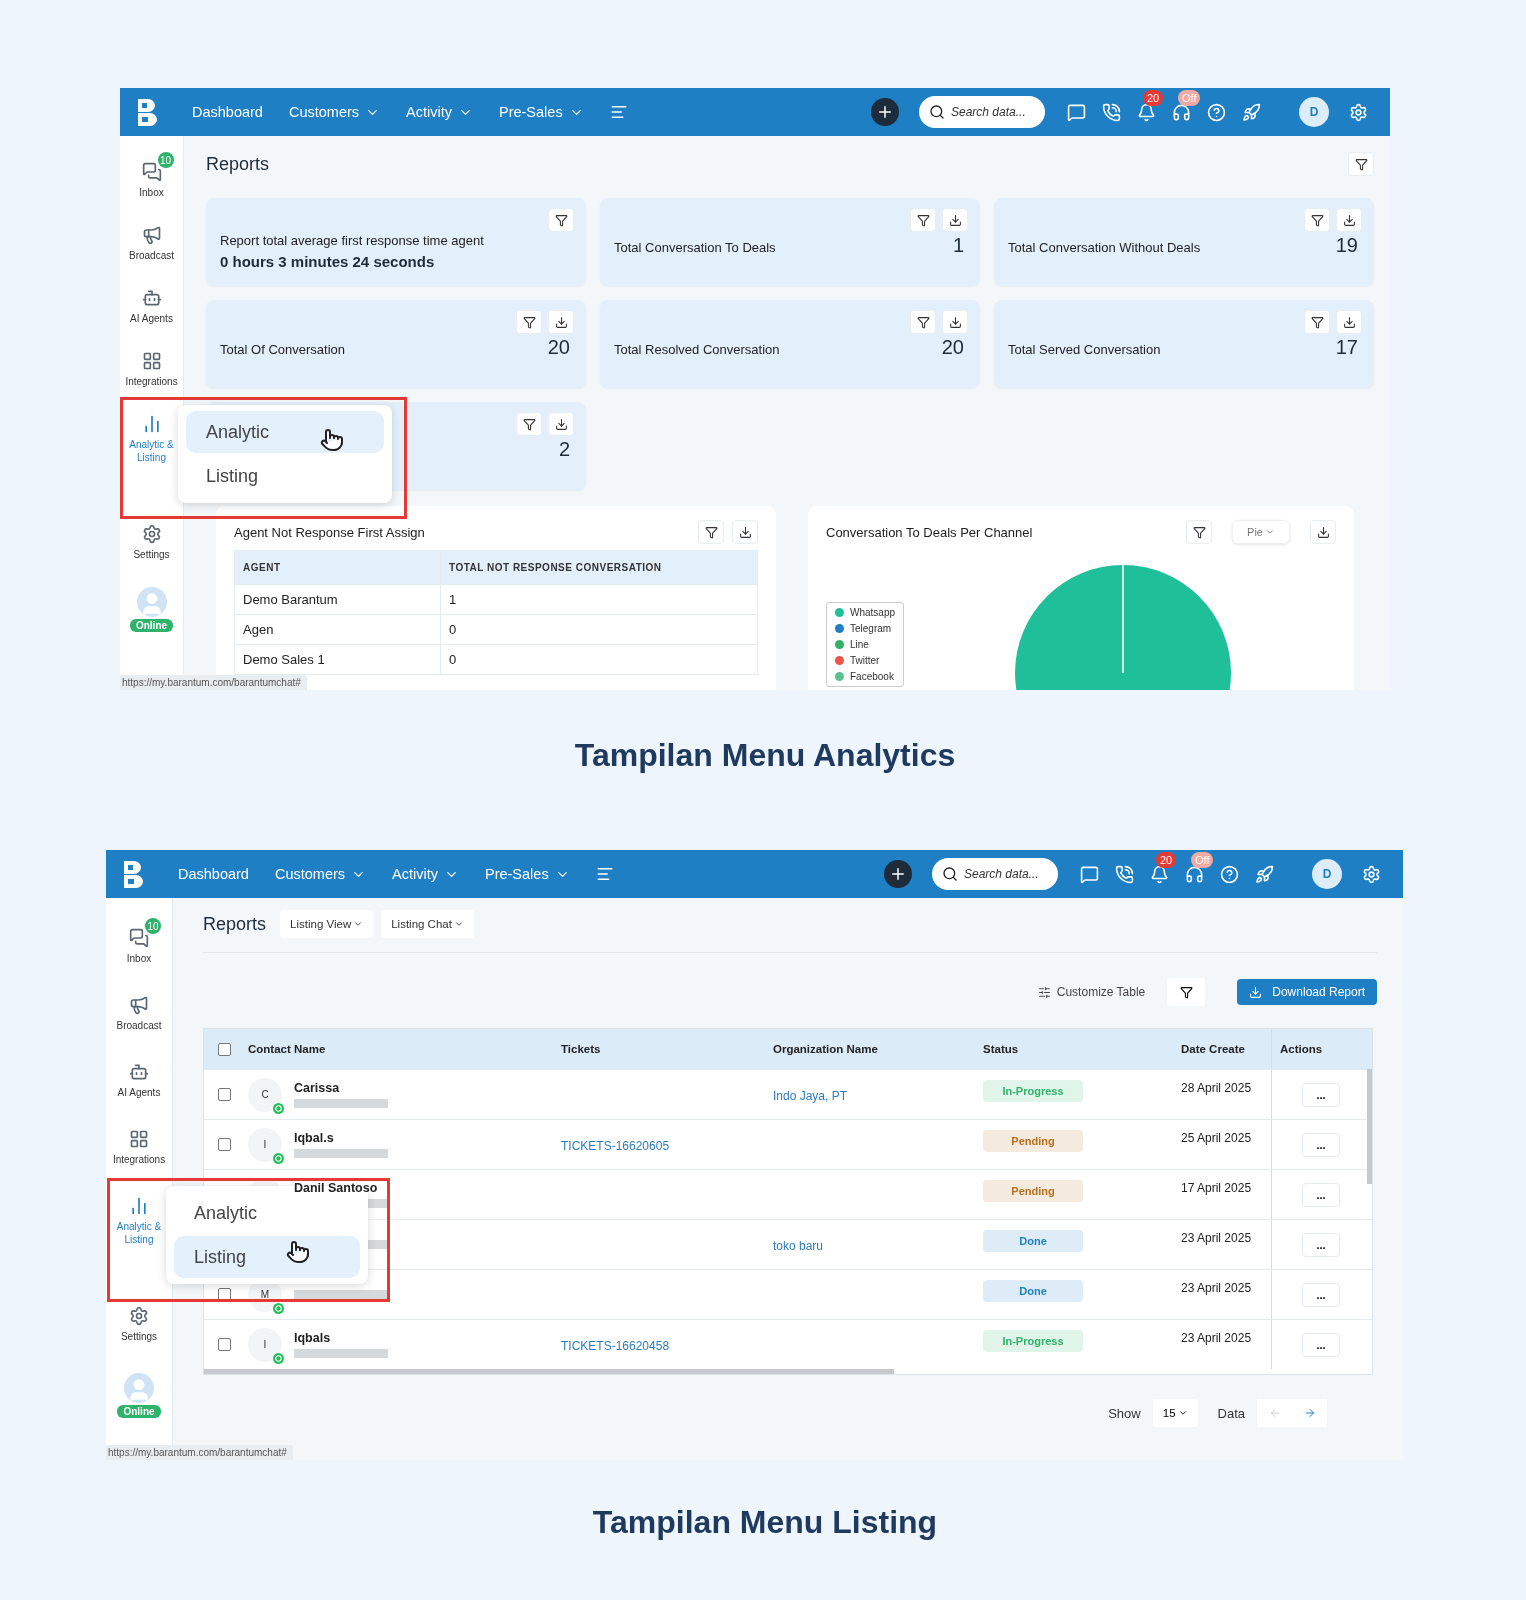  What do you see at coordinates (865, 644) in the screenshot?
I see `legend-item: Line` at bounding box center [865, 644].